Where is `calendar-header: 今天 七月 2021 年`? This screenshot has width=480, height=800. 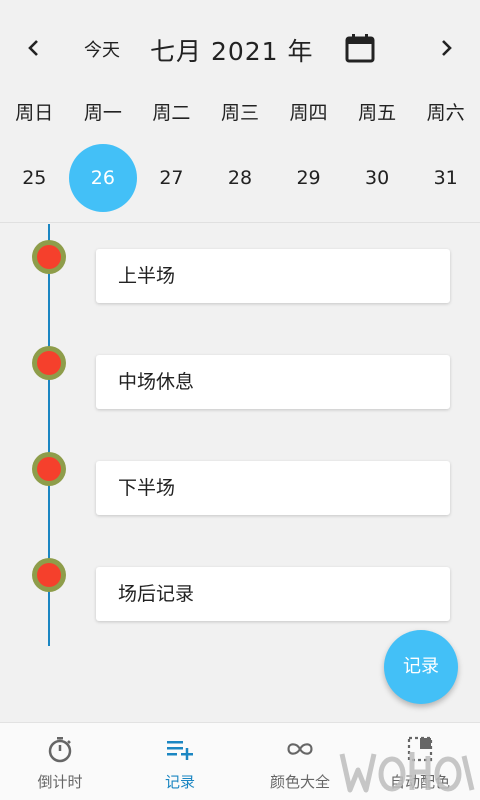
calendar-header: 今天 七月 2021 年 is located at coordinates (240, 48).